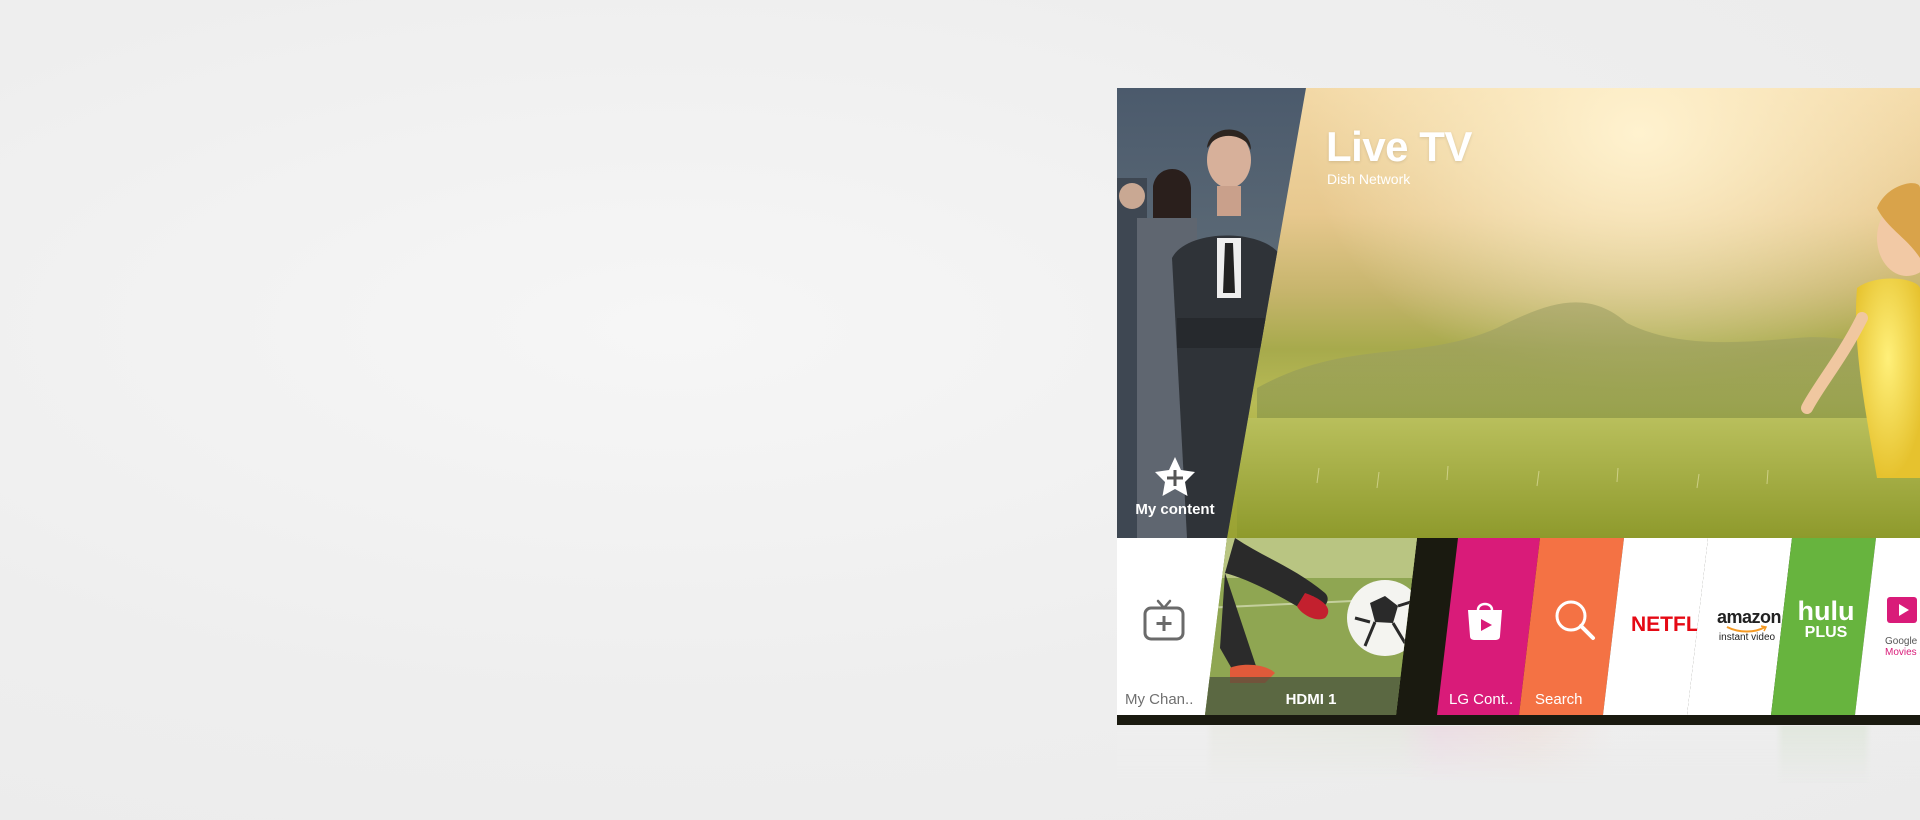  What do you see at coordinates (1559, 699) in the screenshot?
I see `search-label: Search` at bounding box center [1559, 699].